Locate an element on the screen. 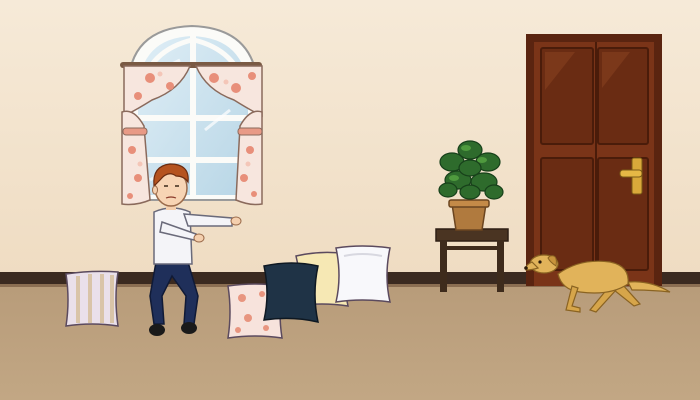 The width and height of the screenshot is (700, 400). pillow-white is located at coordinates (363, 274).